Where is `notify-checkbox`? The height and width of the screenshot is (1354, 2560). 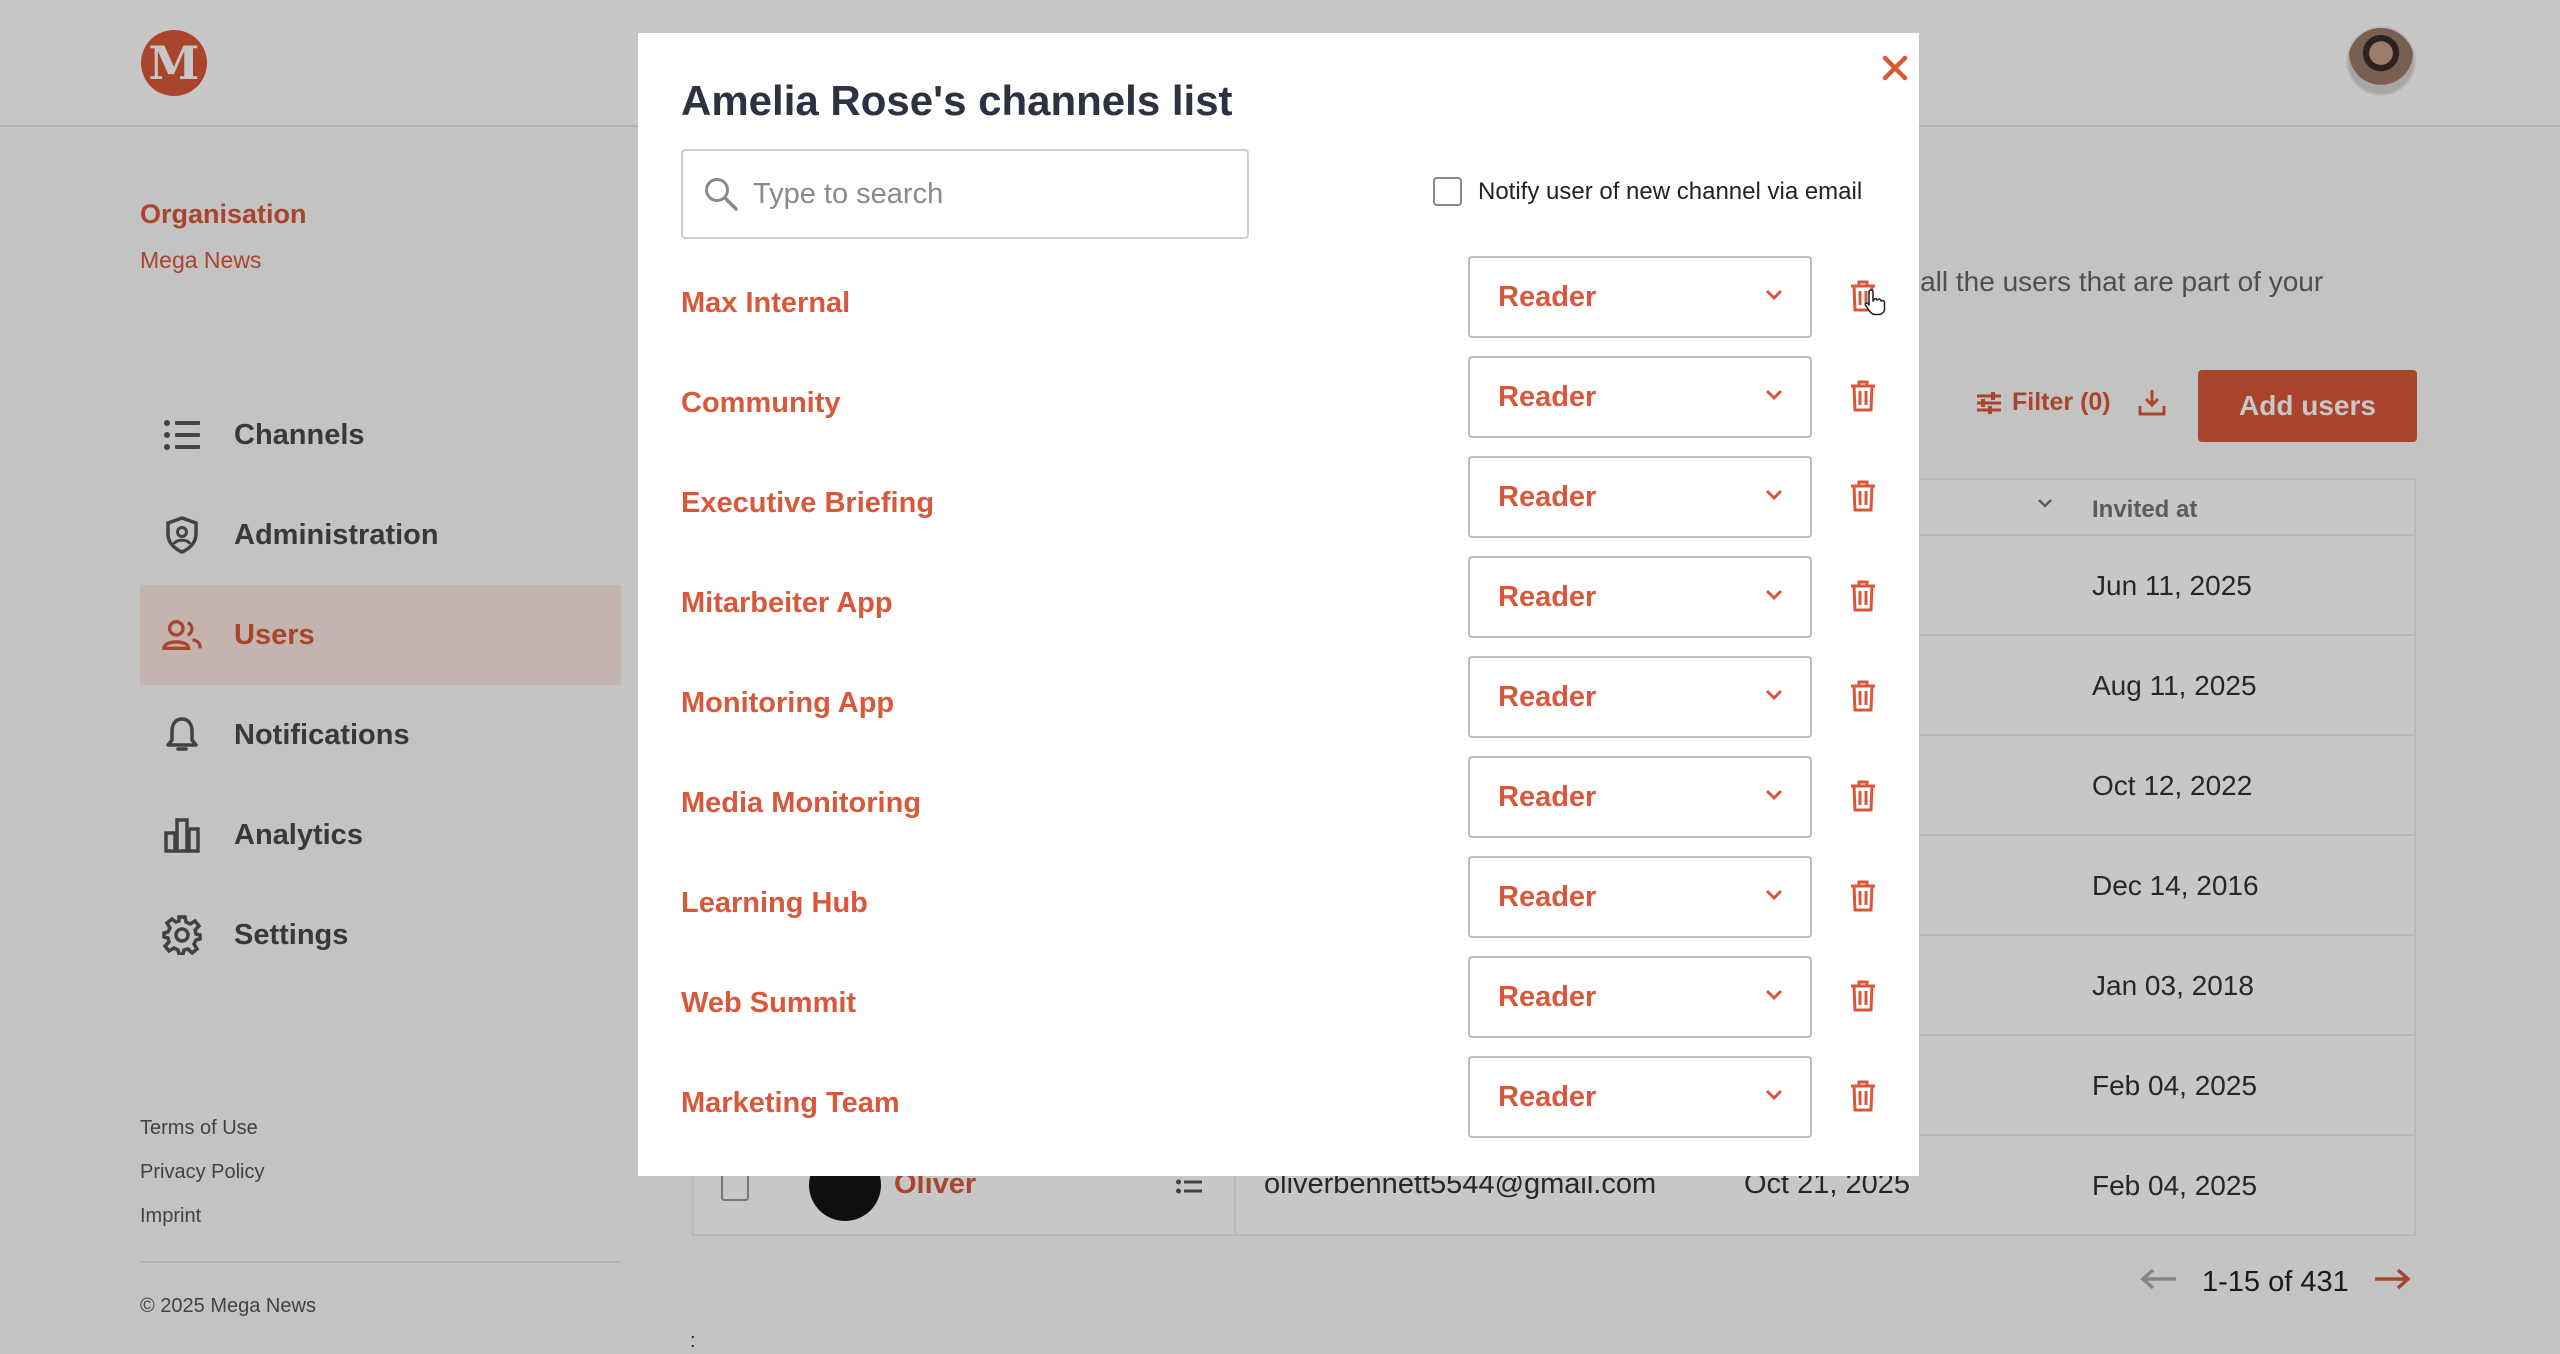
notify-checkbox is located at coordinates (1447, 191).